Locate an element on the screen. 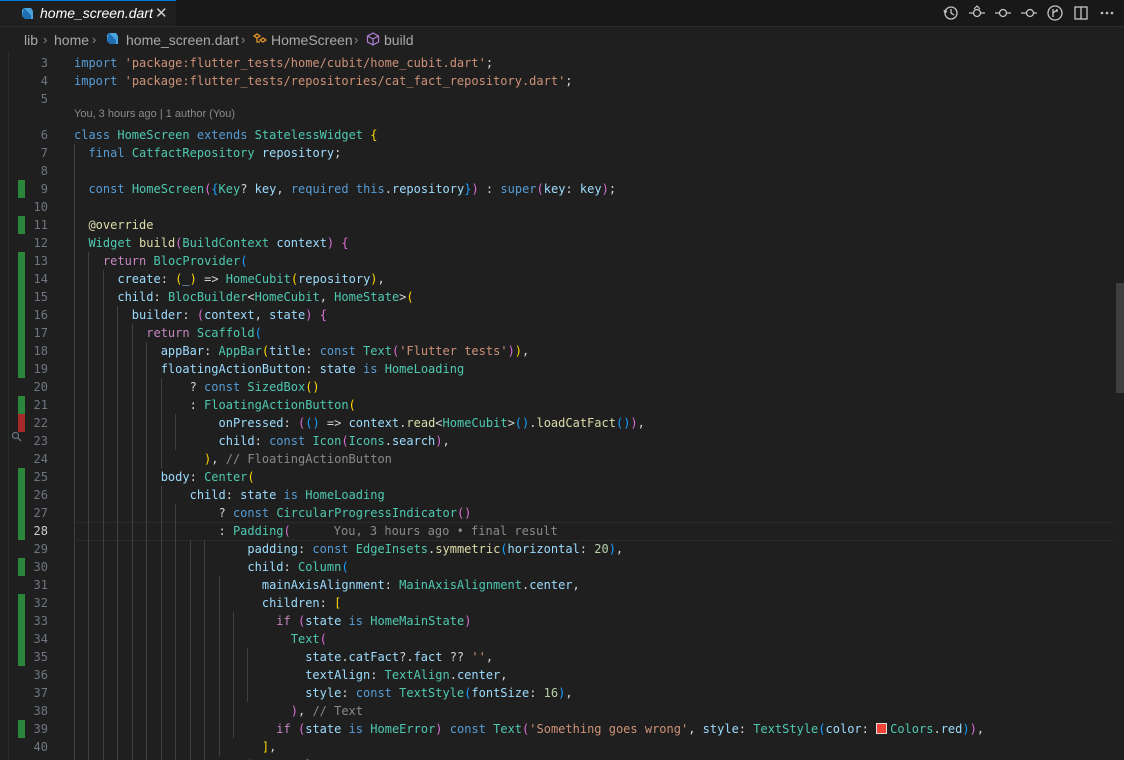 This screenshot has width=1124, height=760. code-line: 27 ? const CircularProgressIndicator() is located at coordinates (562, 513).